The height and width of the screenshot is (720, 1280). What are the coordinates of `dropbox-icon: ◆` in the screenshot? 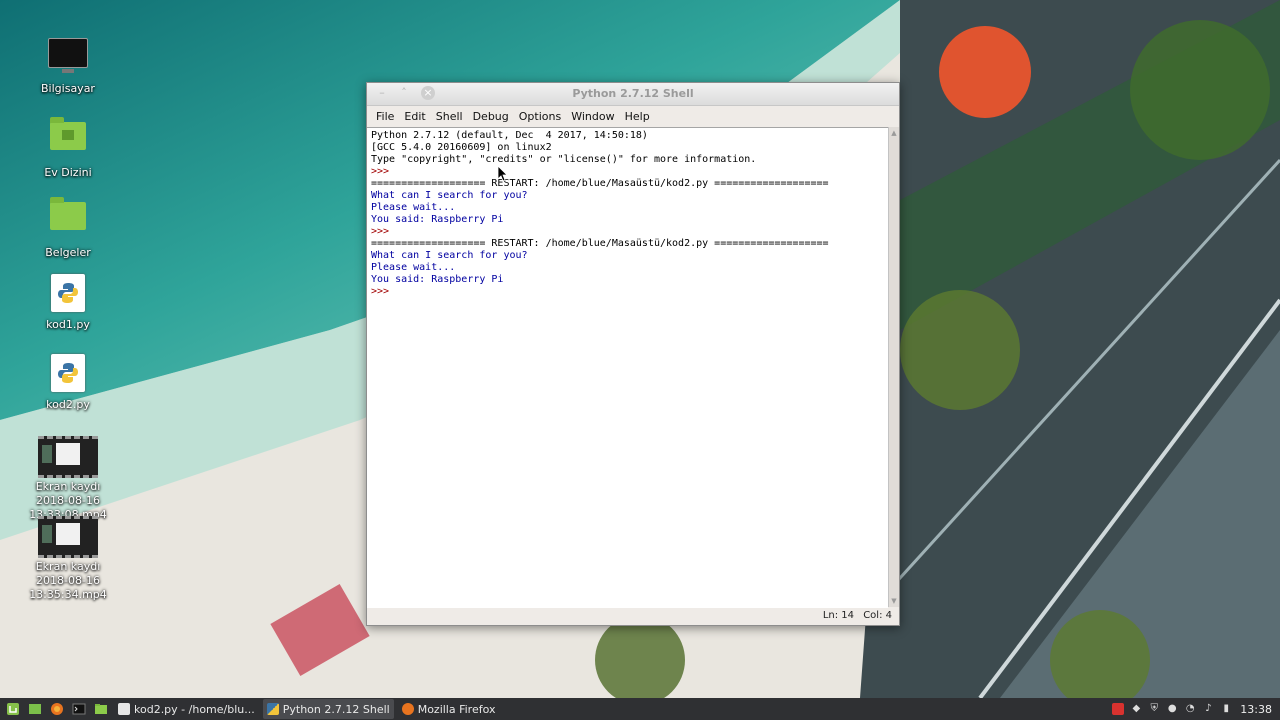 It's located at (1136, 709).